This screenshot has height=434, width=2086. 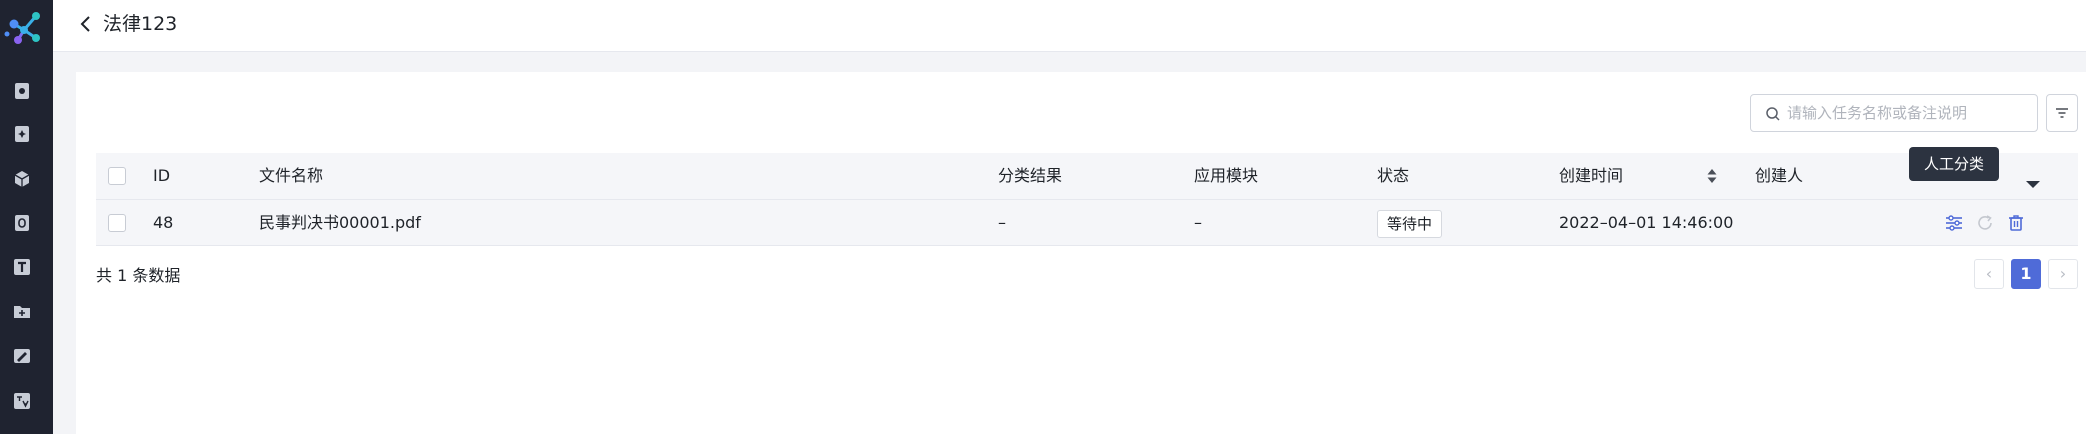 What do you see at coordinates (163, 222) in the screenshot?
I see `row-id: 48` at bounding box center [163, 222].